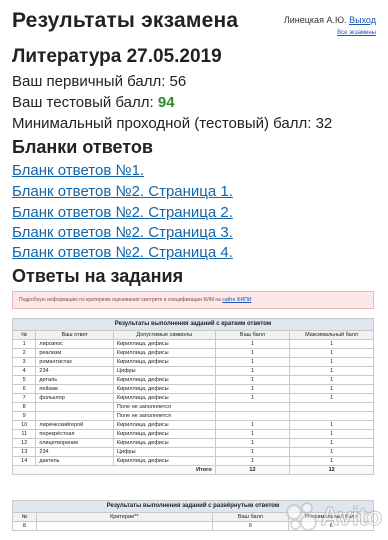 The image size is (388, 540). What do you see at coordinates (164, 452) in the screenshot?
I see `table-cell: Цифры` at bounding box center [164, 452].